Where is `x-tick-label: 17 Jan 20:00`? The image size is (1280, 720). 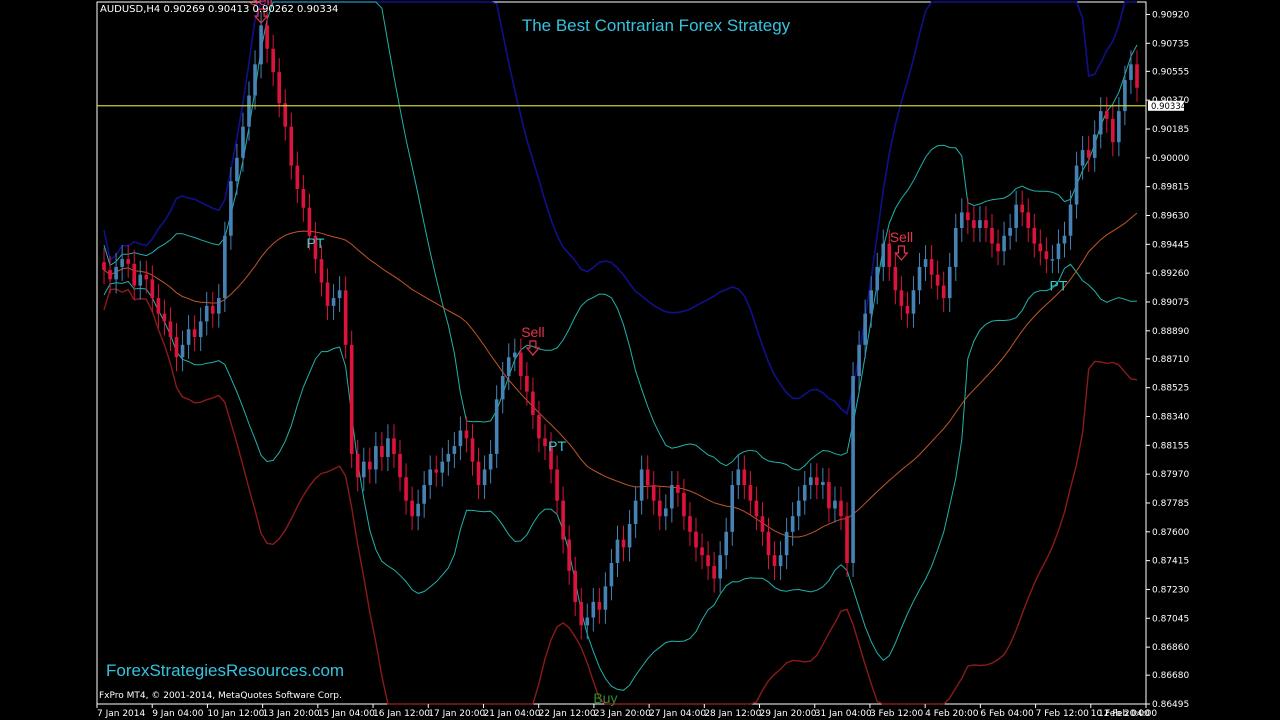
x-tick-label: 17 Jan 20:00 is located at coordinates (456, 714).